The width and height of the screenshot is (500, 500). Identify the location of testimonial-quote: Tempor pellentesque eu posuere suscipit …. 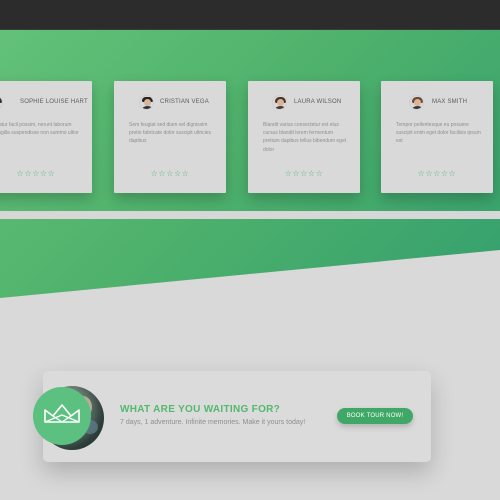
(438, 133).